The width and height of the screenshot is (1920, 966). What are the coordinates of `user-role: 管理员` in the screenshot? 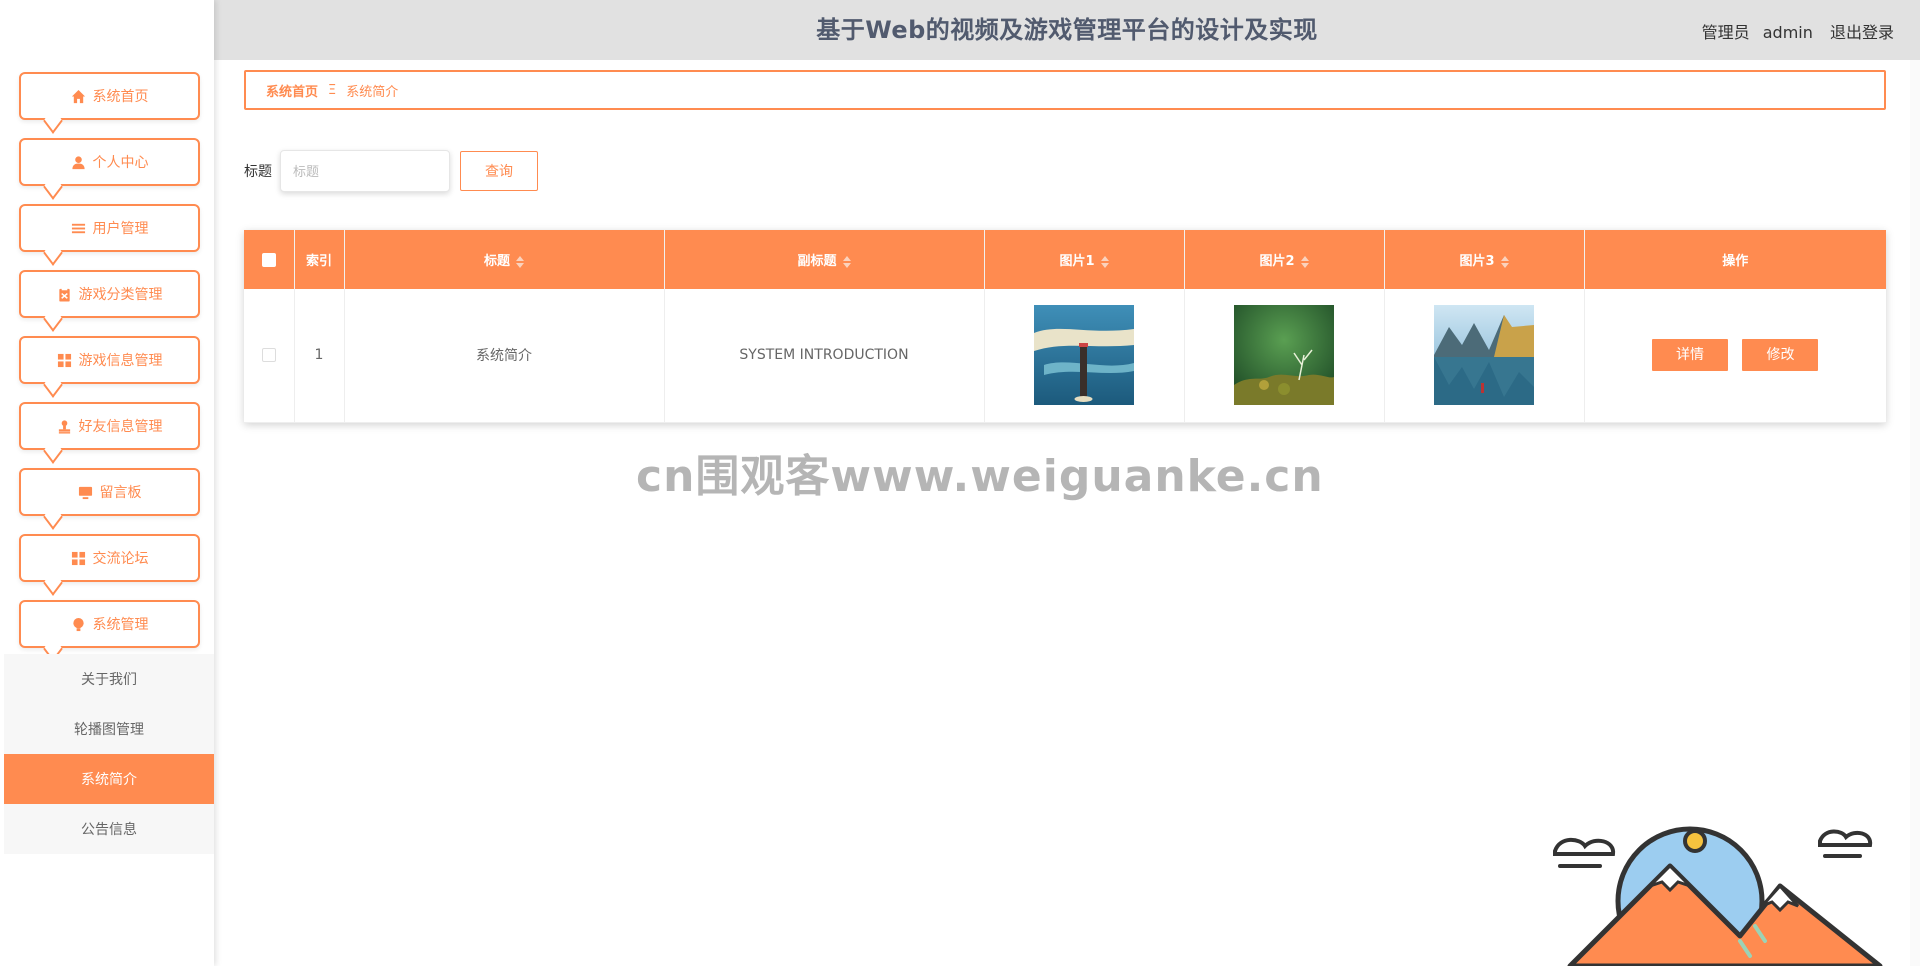 It's located at (1725, 32).